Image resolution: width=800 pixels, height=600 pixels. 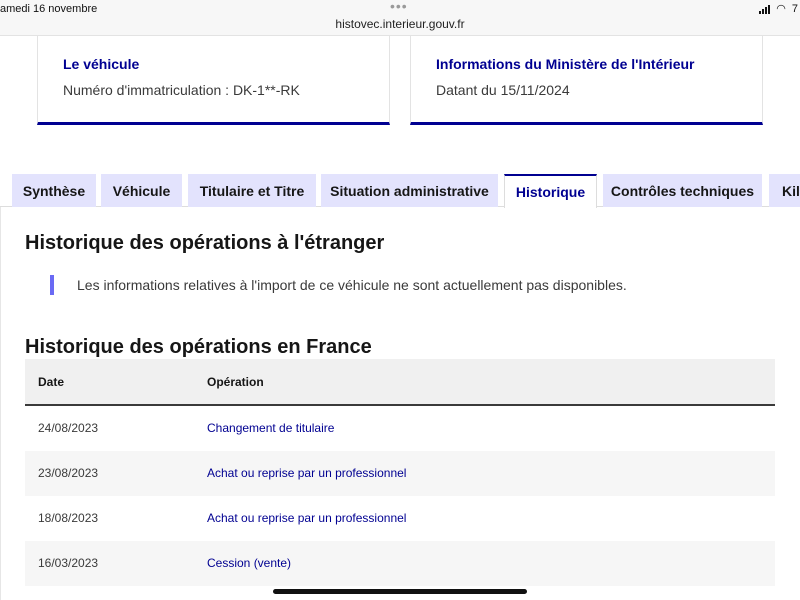 What do you see at coordinates (141, 190) in the screenshot?
I see `tab-vehicule: Véhicule` at bounding box center [141, 190].